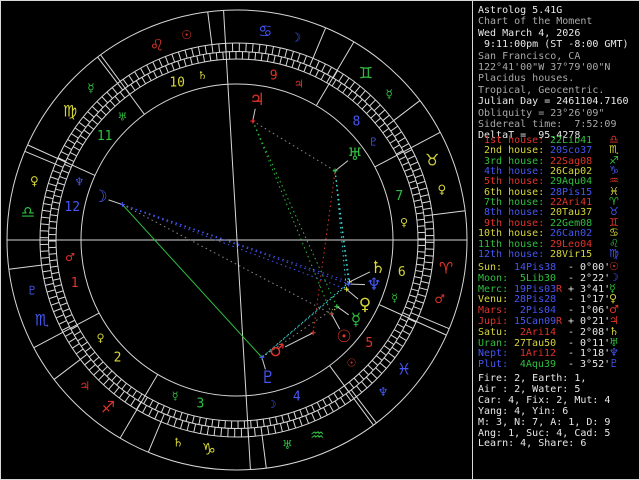 The width and height of the screenshot is (640, 480). What do you see at coordinates (203, 75) in the screenshot?
I see `house-ruler-icon-10: ♄` at bounding box center [203, 75].